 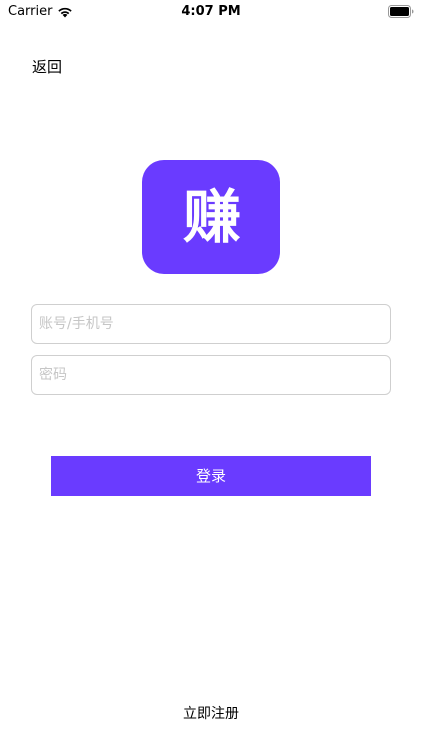 I want to click on status-bar: Carrier 4:07 PM, so click(x=211, y=12).